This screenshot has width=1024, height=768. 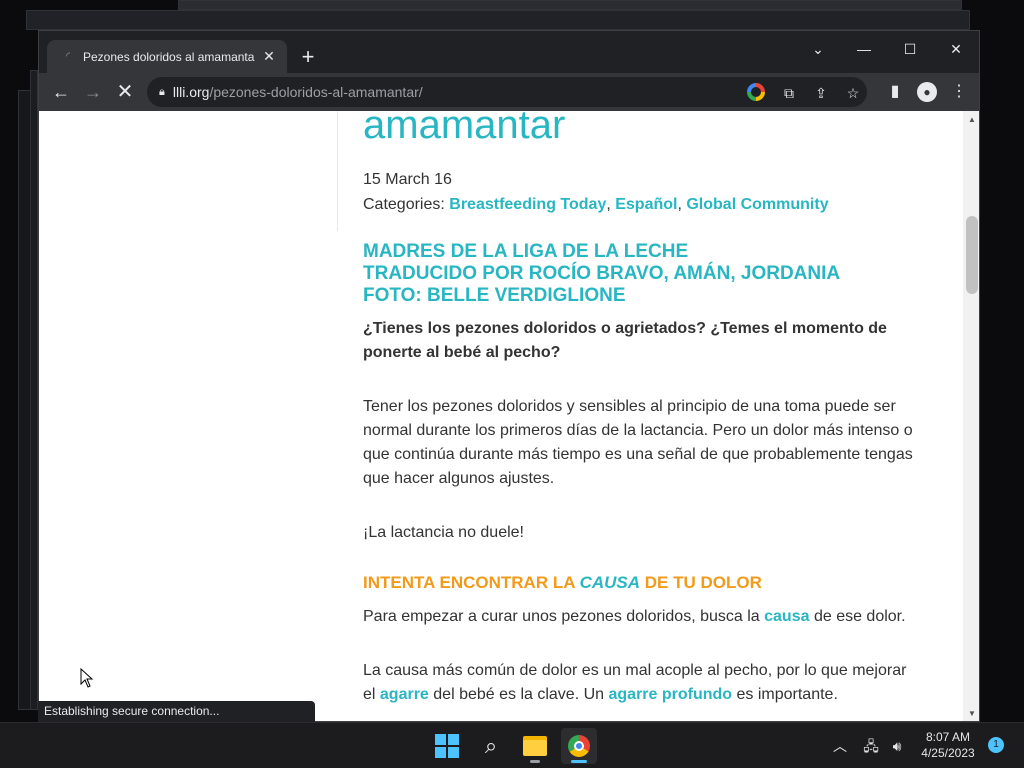 What do you see at coordinates (927, 92) in the screenshot?
I see `profile-avatar-icon: ●` at bounding box center [927, 92].